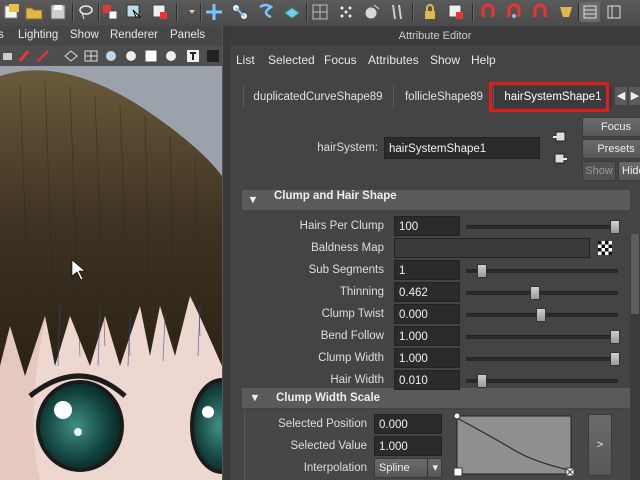 The width and height of the screenshot is (640, 480). What do you see at coordinates (398, 12) in the screenshot?
I see `render-setup-icon` at bounding box center [398, 12].